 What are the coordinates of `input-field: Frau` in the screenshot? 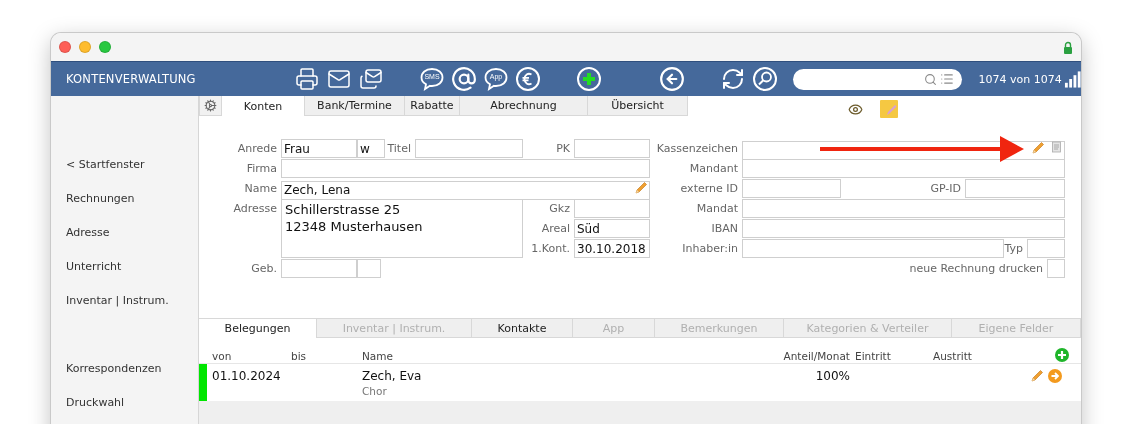 It's located at (319, 148).